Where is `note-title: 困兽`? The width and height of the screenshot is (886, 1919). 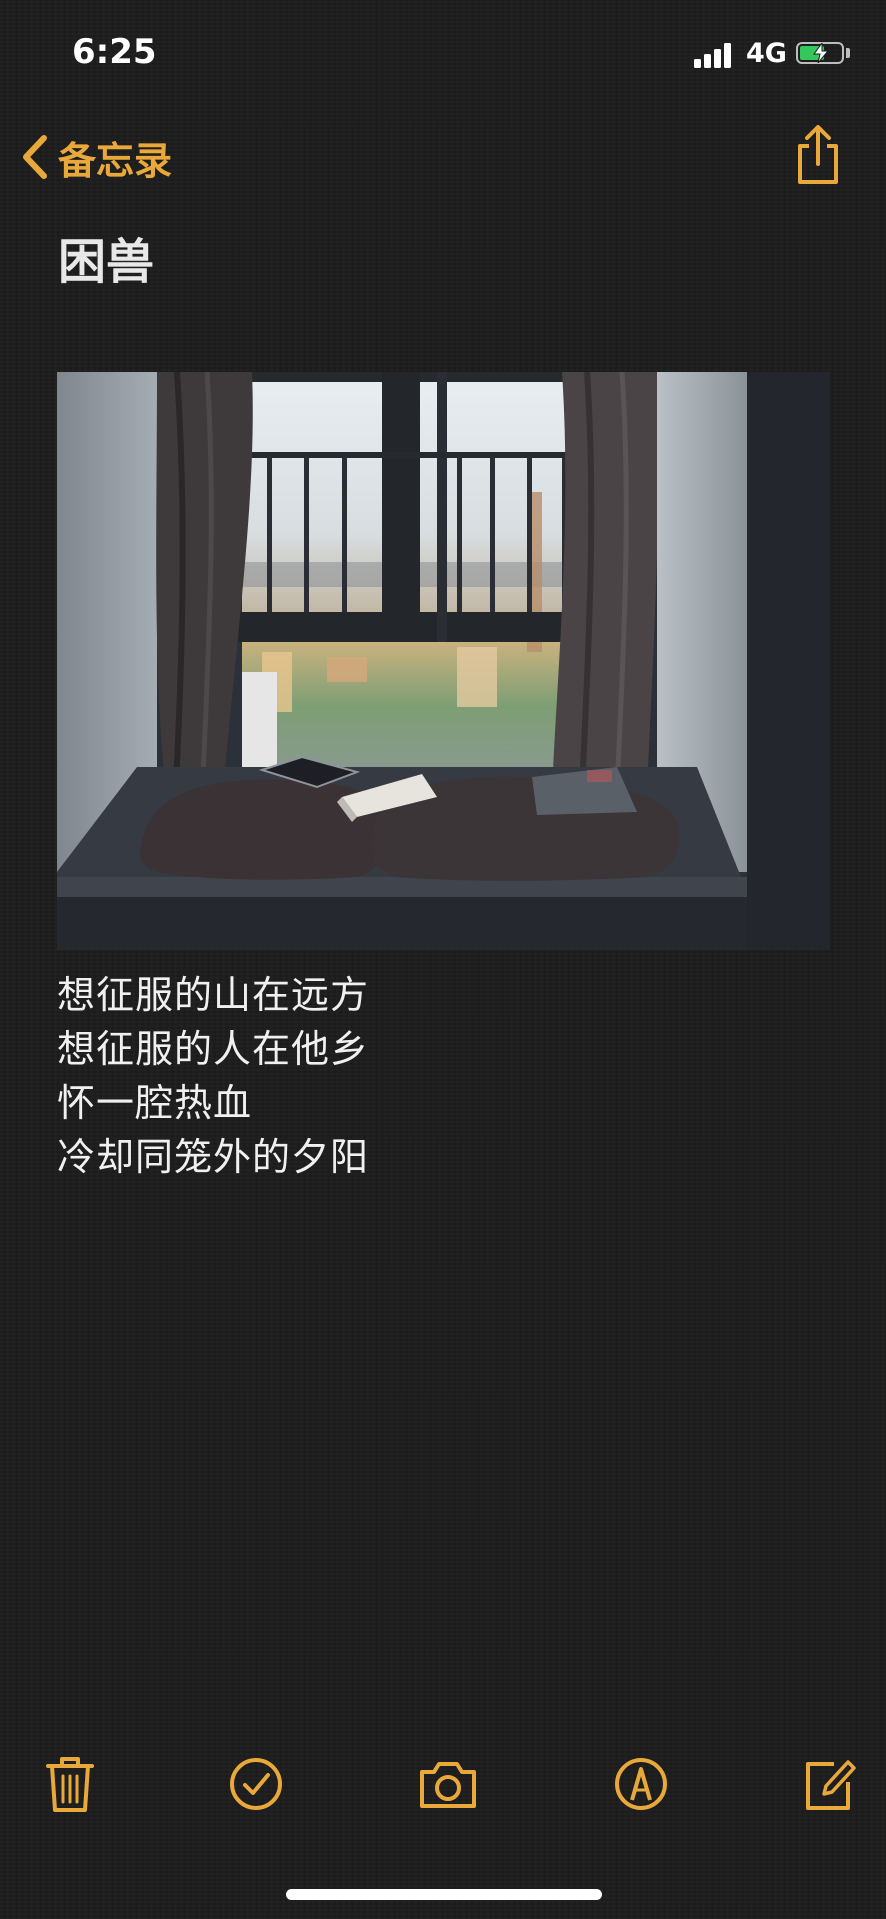 note-title: 困兽 is located at coordinates (106, 262).